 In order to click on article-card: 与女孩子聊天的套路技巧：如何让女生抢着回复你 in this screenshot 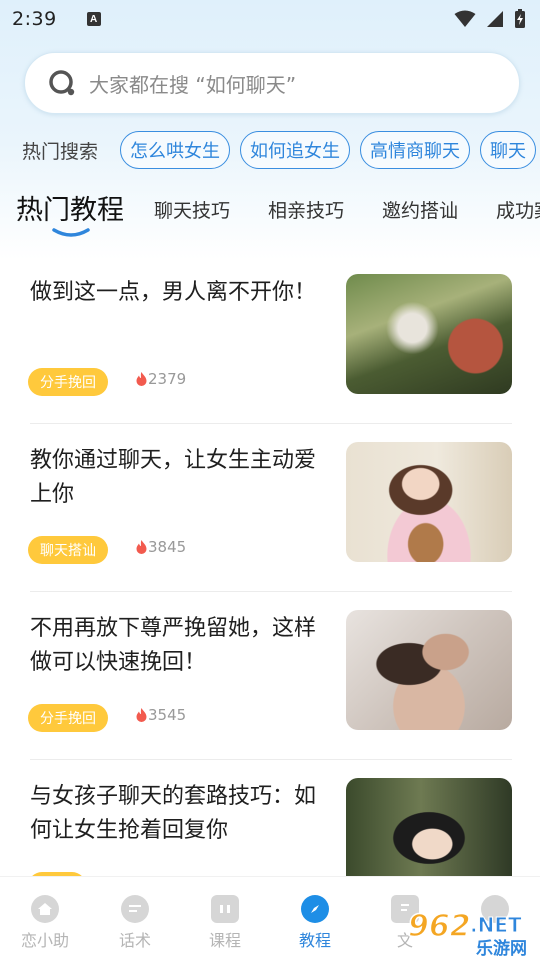, I will do `click(270, 818)`.